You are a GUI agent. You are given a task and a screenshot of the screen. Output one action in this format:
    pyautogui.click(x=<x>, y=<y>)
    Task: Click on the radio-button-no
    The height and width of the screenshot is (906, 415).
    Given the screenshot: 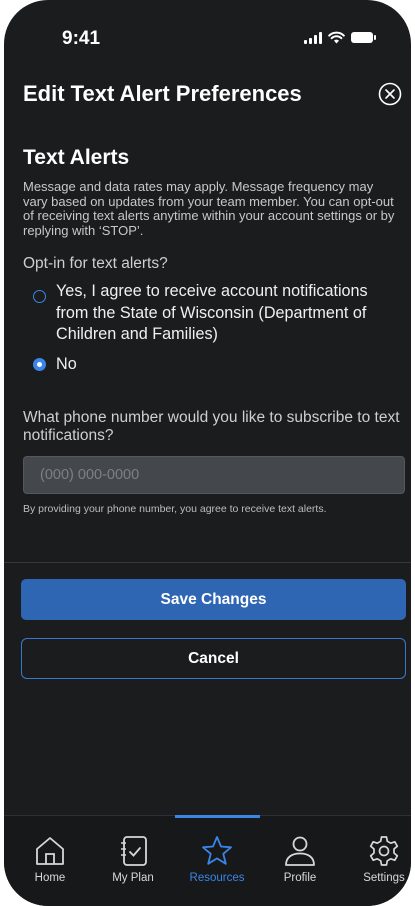 What is the action you would take?
    pyautogui.click(x=39, y=364)
    